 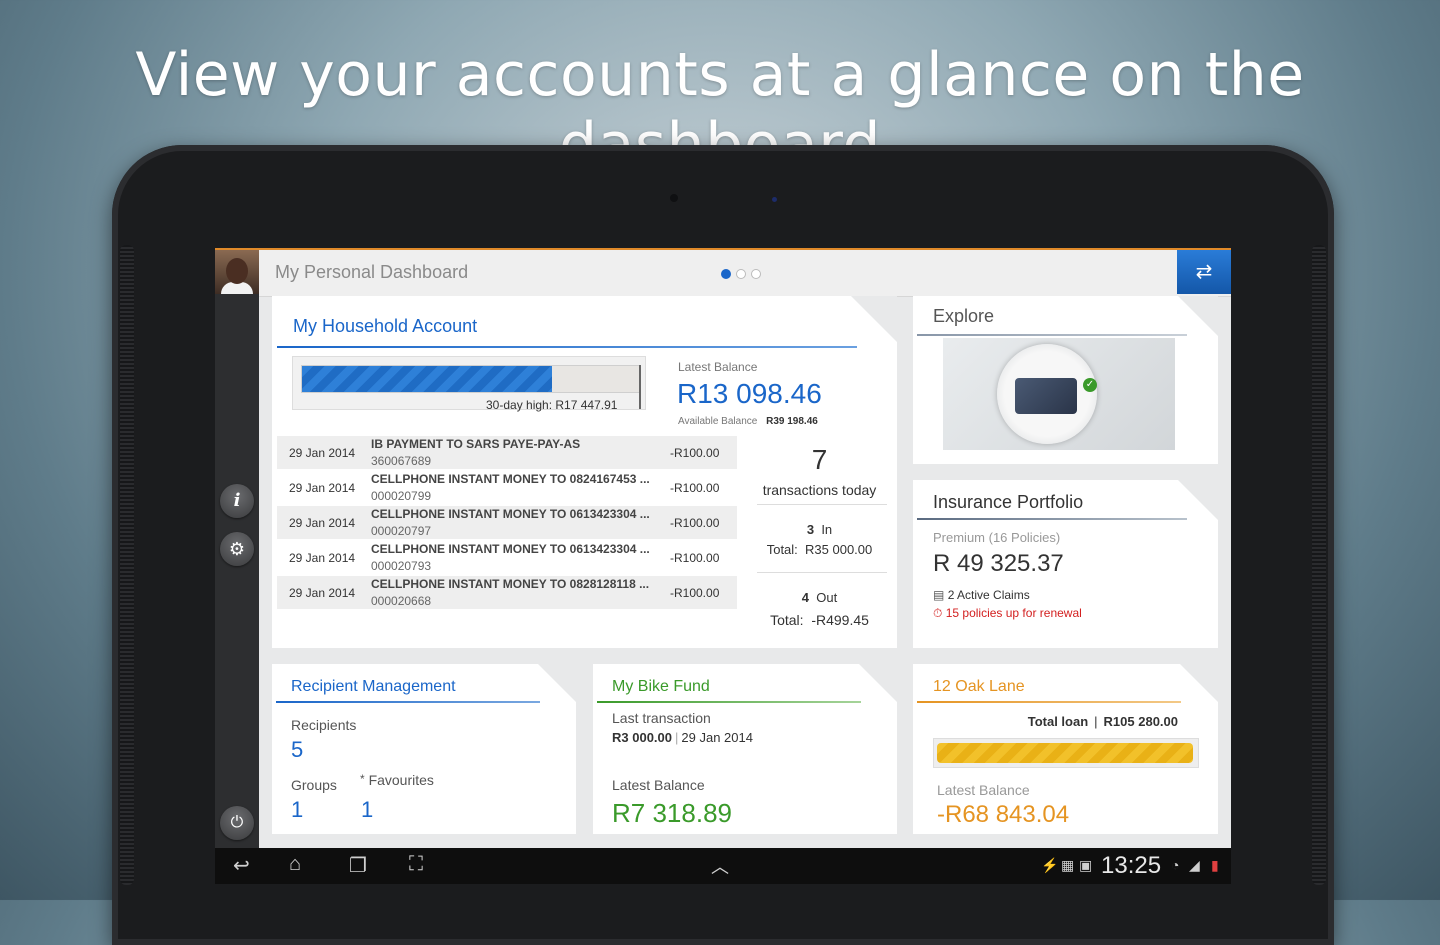 What do you see at coordinates (237, 571) in the screenshot?
I see `left-sidebar: i ⚙ ⏻` at bounding box center [237, 571].